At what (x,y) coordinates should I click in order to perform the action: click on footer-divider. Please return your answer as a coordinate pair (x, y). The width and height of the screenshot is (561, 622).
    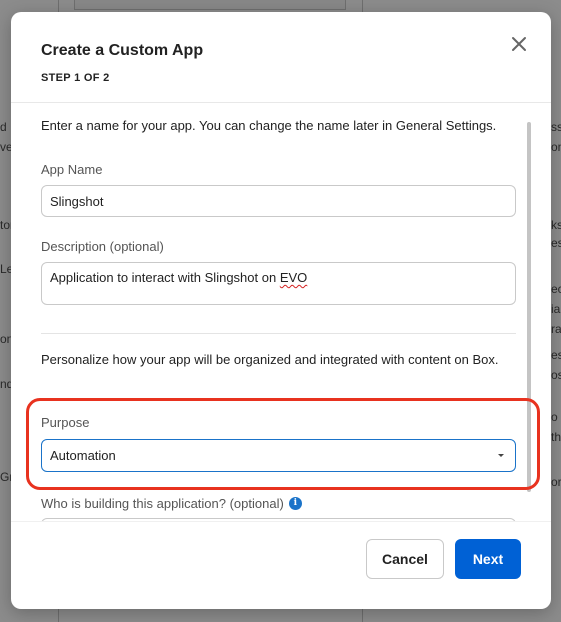
    Looking at the image, I should click on (281, 521).